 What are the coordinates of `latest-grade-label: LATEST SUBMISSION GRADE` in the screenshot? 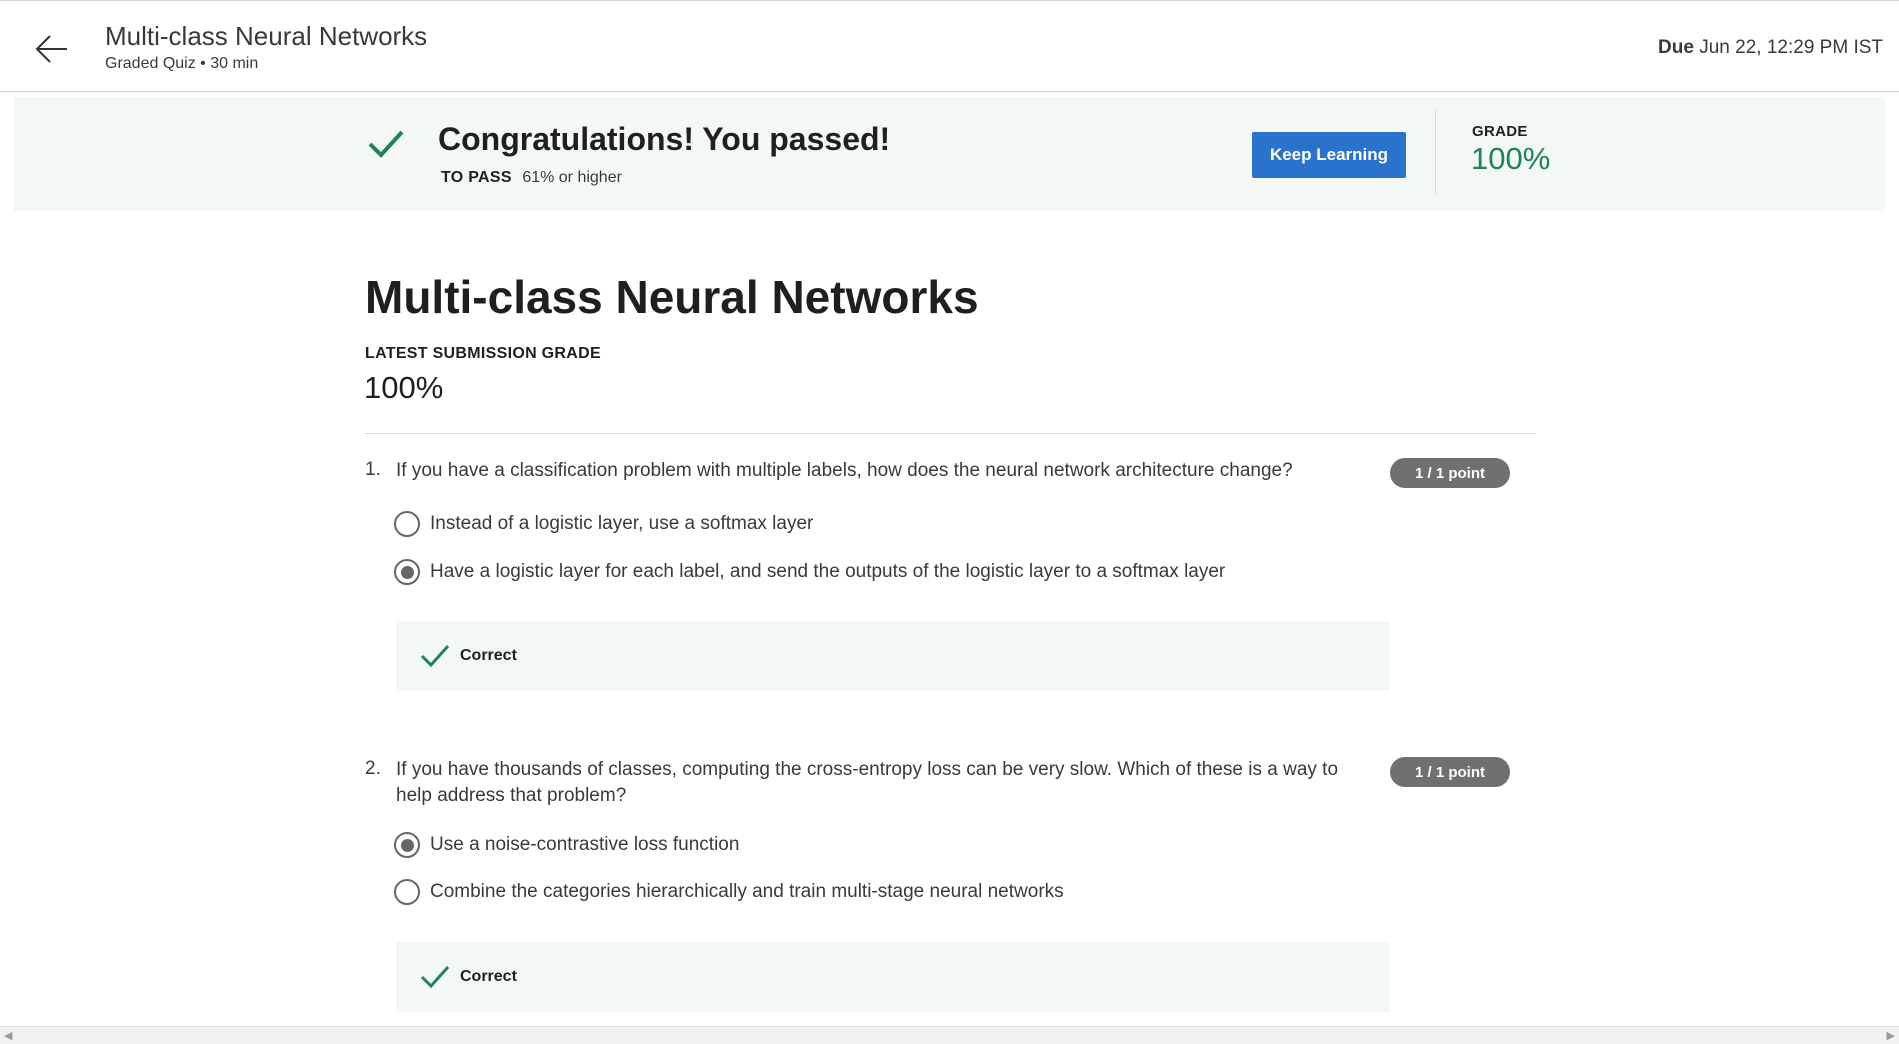 It's located at (483, 353).